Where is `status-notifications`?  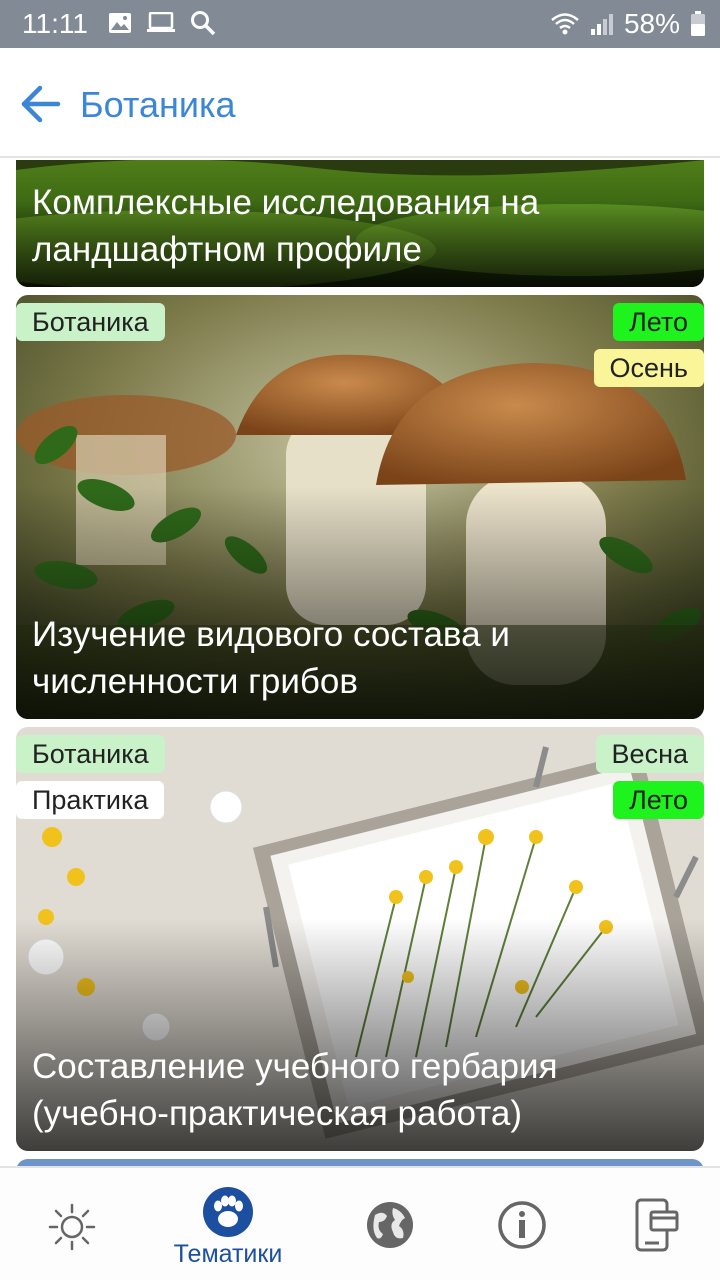
status-notifications is located at coordinates (162, 23).